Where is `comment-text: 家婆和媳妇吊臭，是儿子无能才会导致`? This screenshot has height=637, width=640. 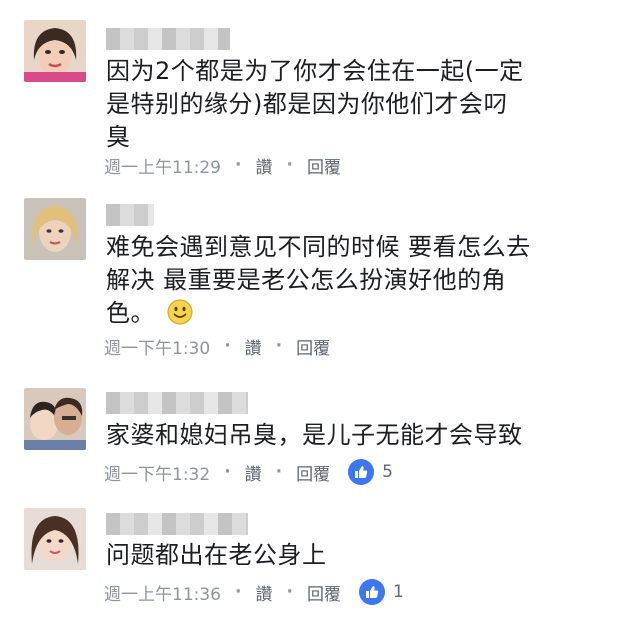 comment-text: 家婆和媳妇吊臭，是儿子无能才会导致 is located at coordinates (326, 435).